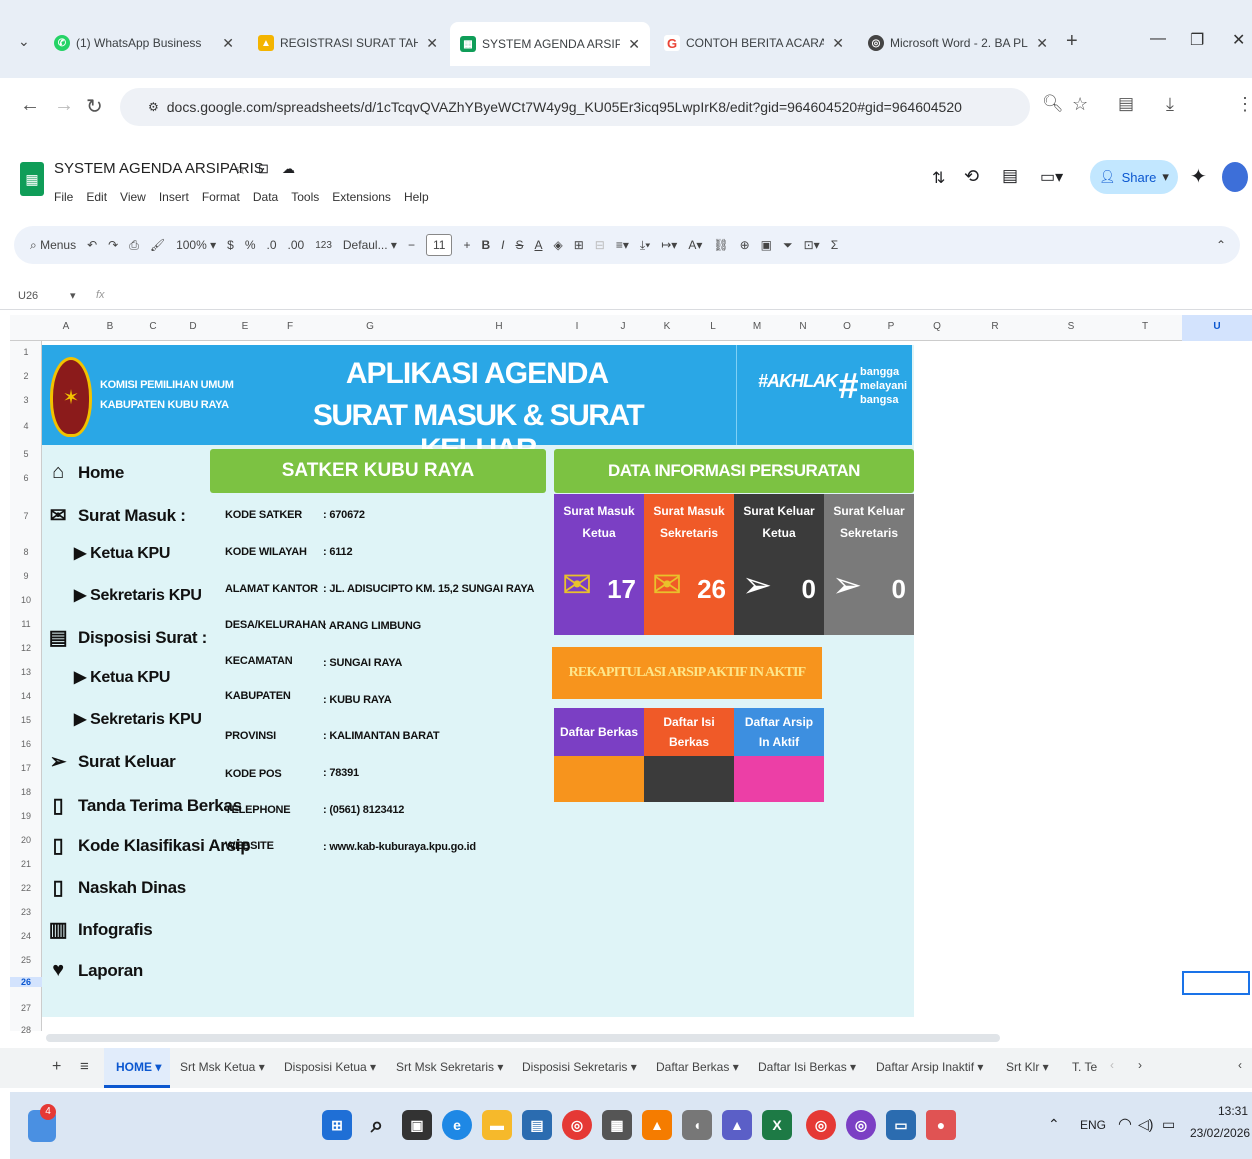  Describe the element at coordinates (1126, 104) in the screenshot. I see `reading-list-icon: ▤` at that location.